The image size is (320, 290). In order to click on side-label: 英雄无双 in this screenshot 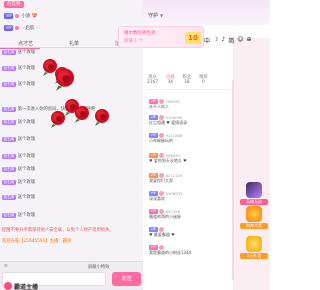, I will do `click(254, 202)`.